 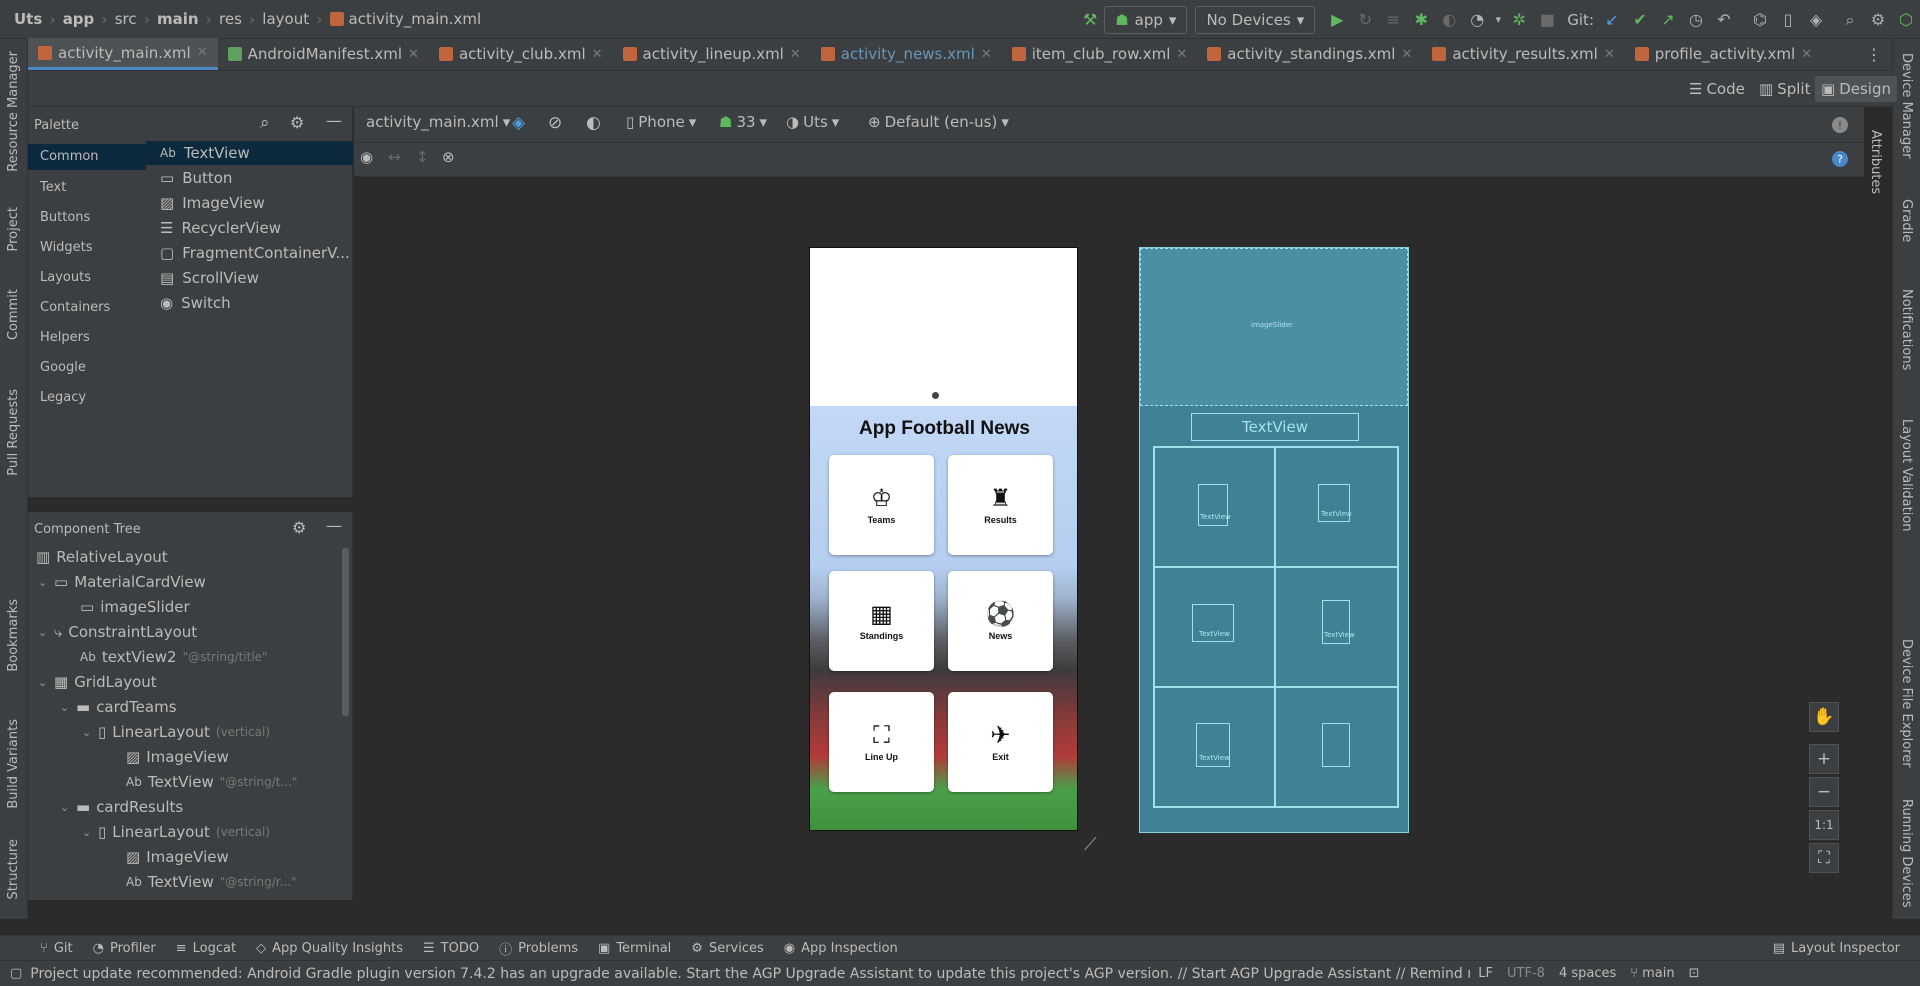 I want to click on tree-node: ▥ RelativeLayout, so click(x=102, y=557).